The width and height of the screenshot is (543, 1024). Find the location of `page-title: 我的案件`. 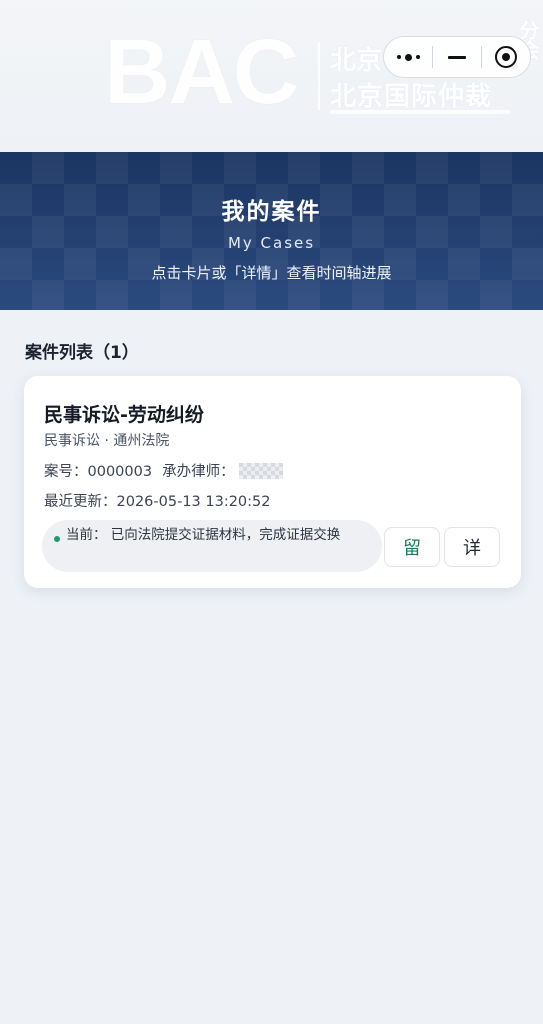

page-title: 我的案件 is located at coordinates (271, 212).